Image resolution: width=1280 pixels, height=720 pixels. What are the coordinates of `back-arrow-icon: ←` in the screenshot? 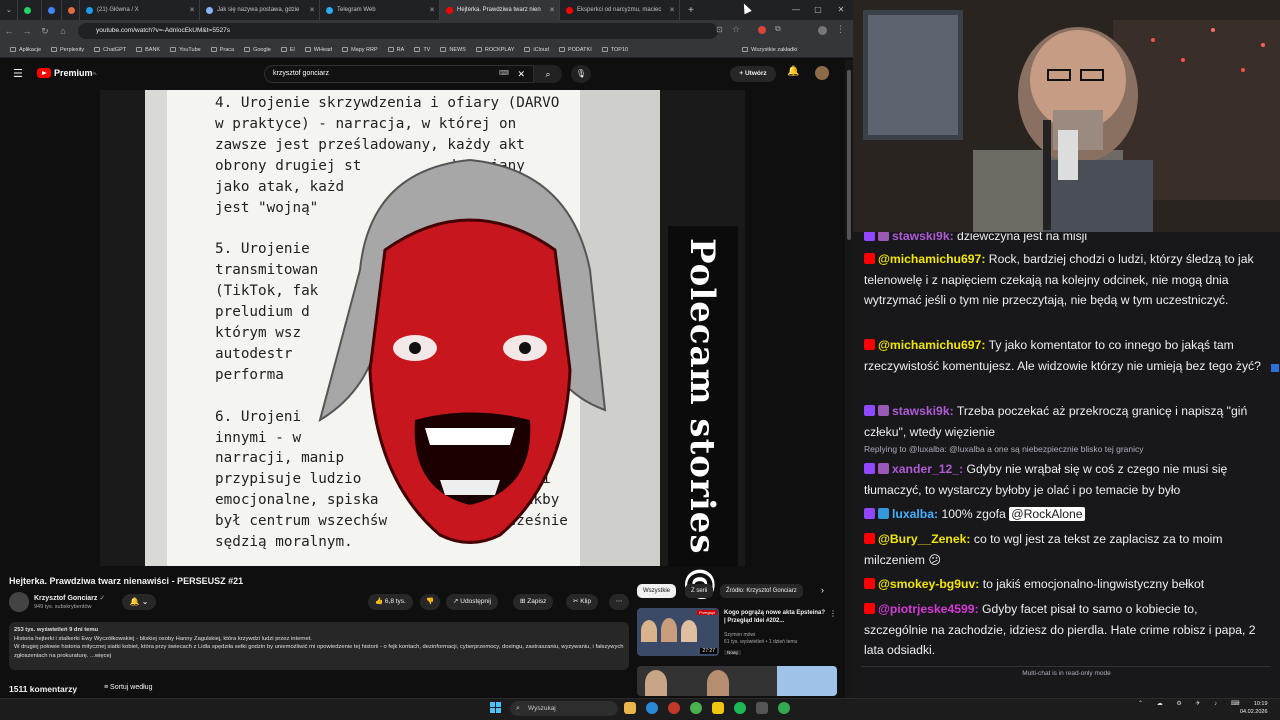 It's located at (9, 31).